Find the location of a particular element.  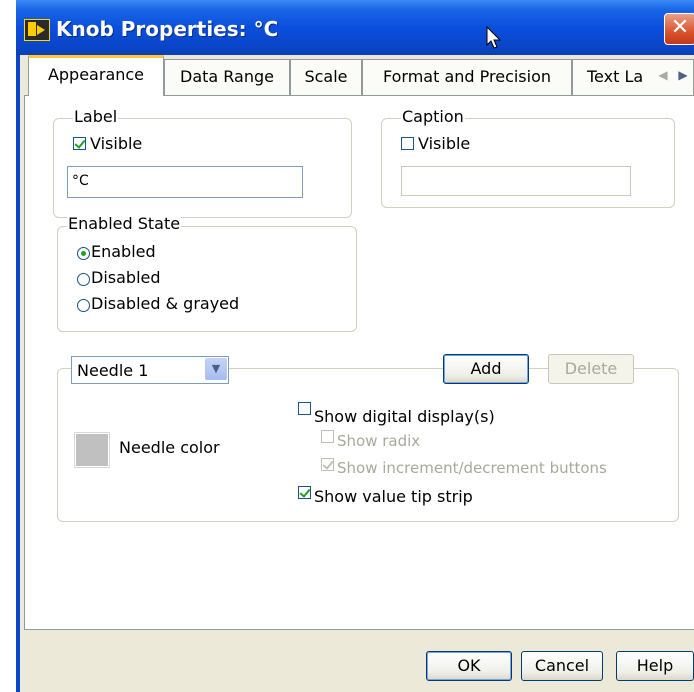

tab-data-range: Data Range is located at coordinates (227, 77).